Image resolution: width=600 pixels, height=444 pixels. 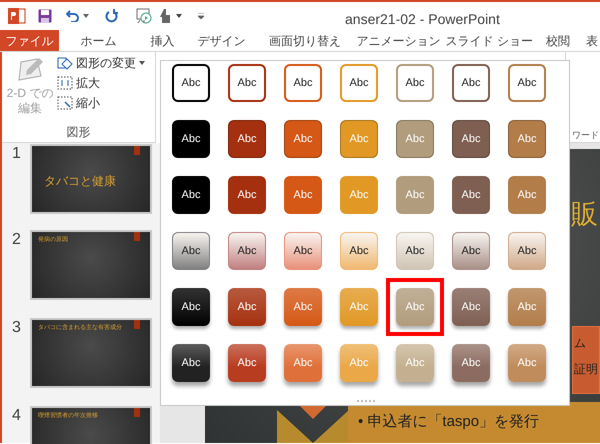 What do you see at coordinates (144, 16) in the screenshot?
I see `slideshow-icon` at bounding box center [144, 16].